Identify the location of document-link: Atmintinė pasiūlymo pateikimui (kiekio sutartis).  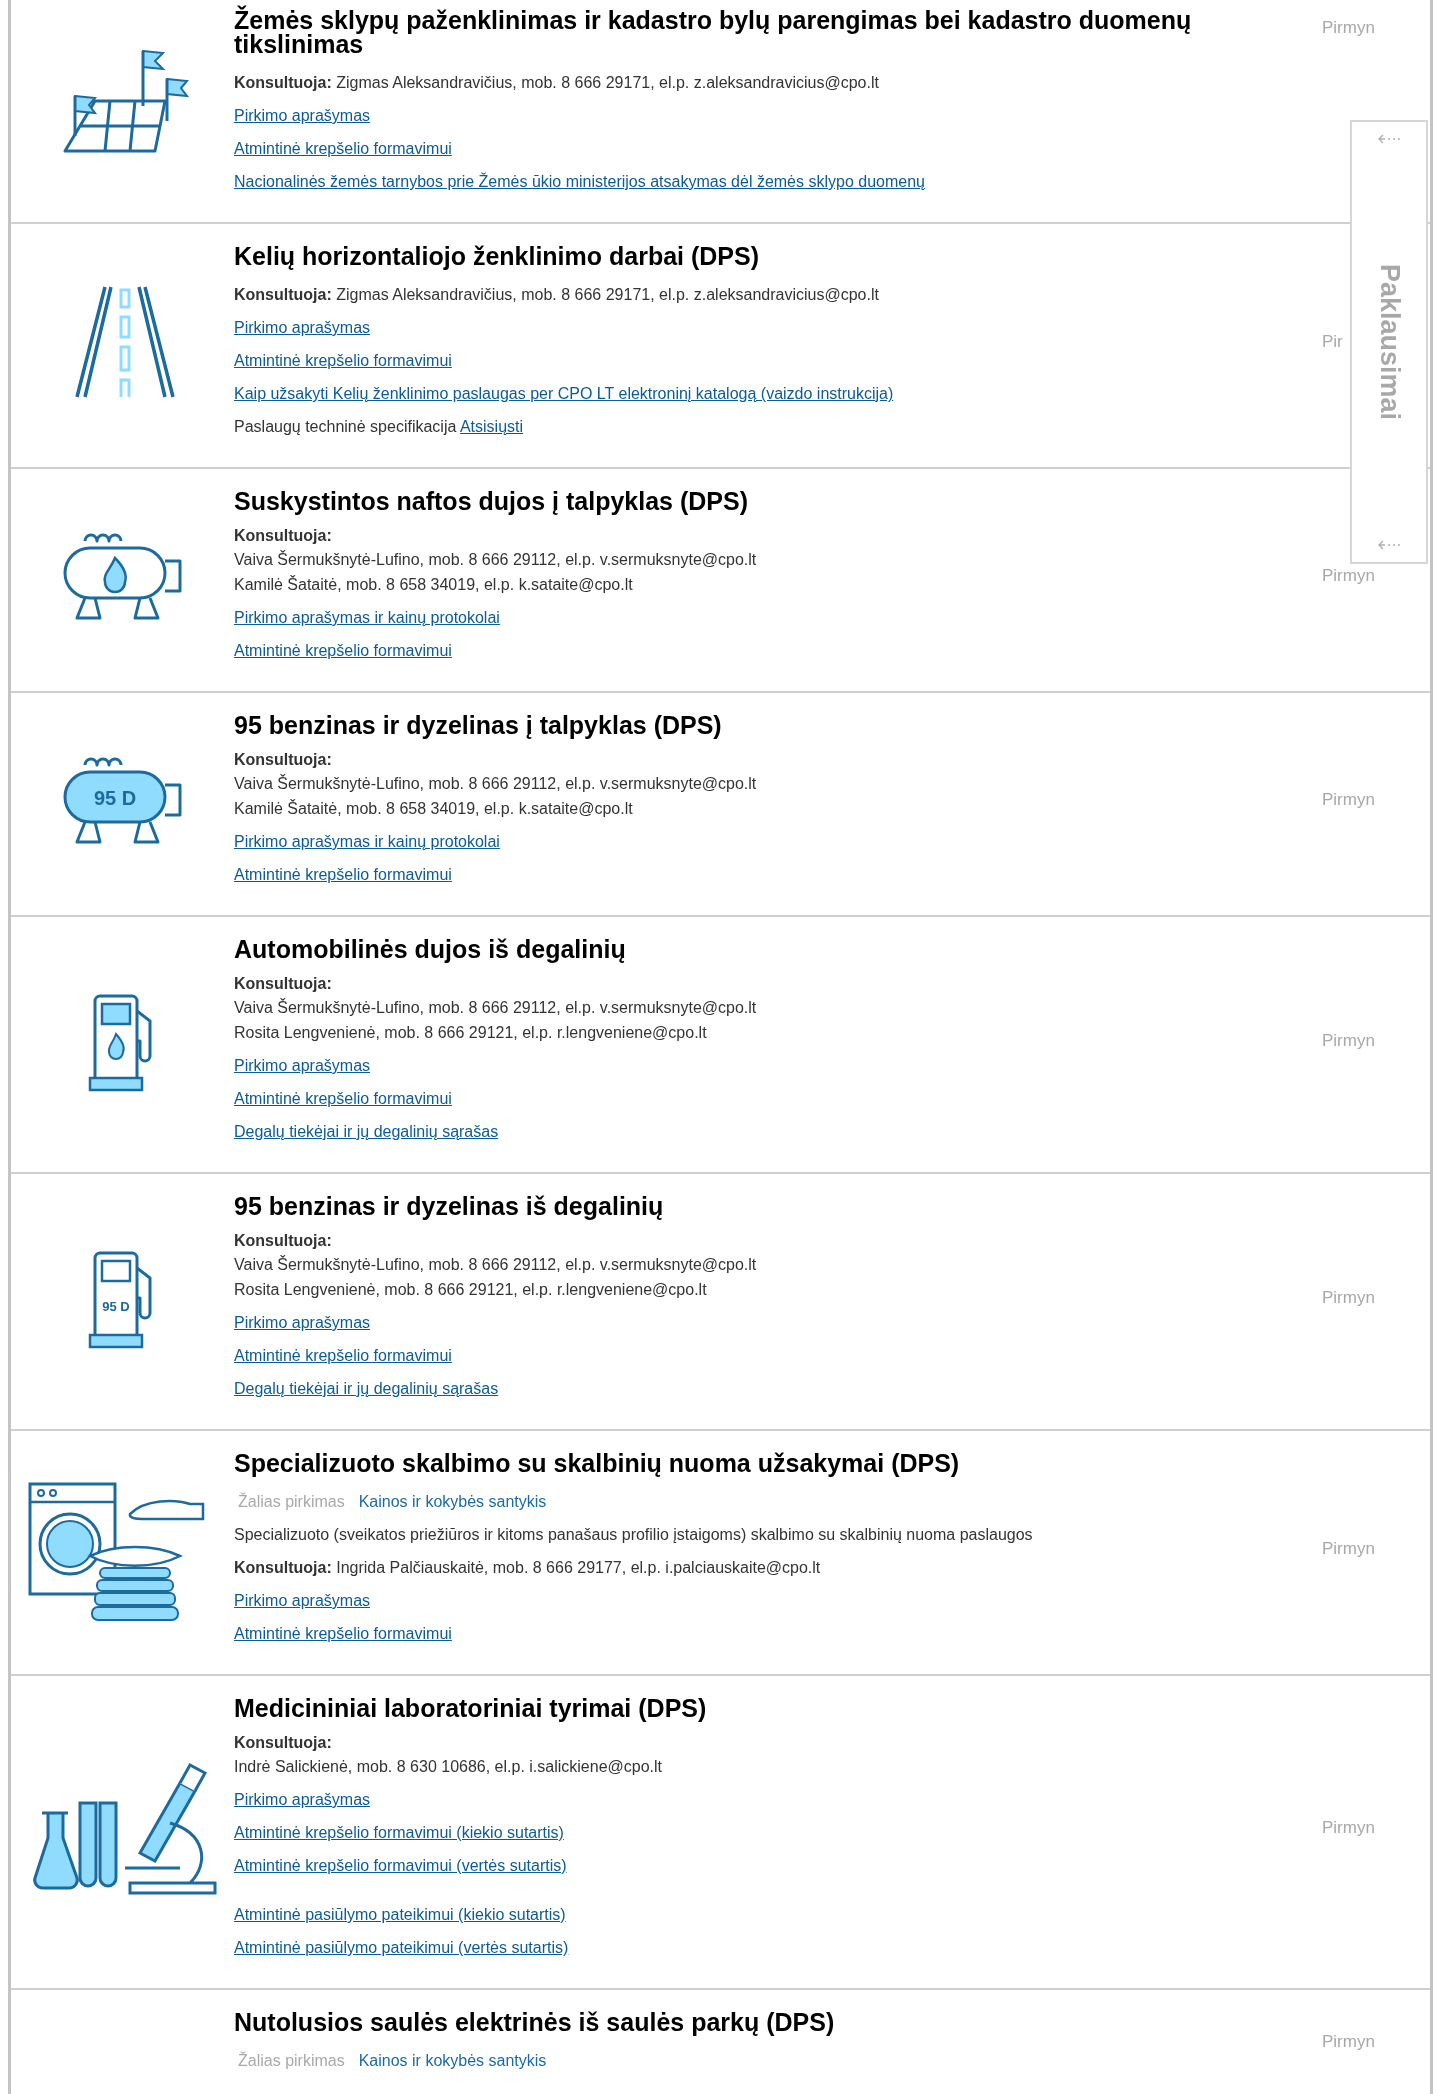
(400, 1914).